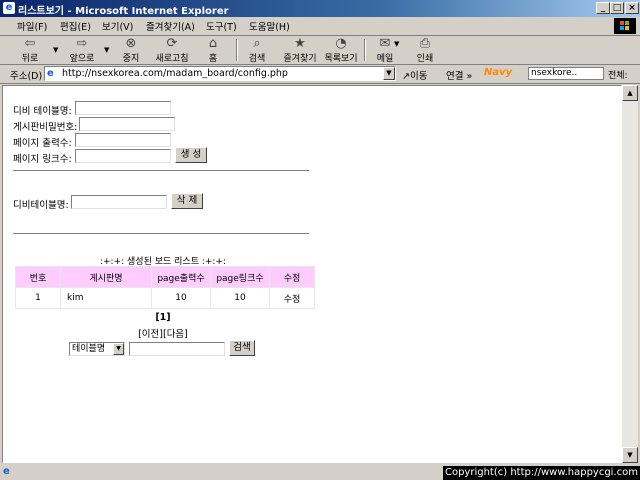 The height and width of the screenshot is (480, 640). I want to click on delete-button: 삭 제, so click(187, 201).